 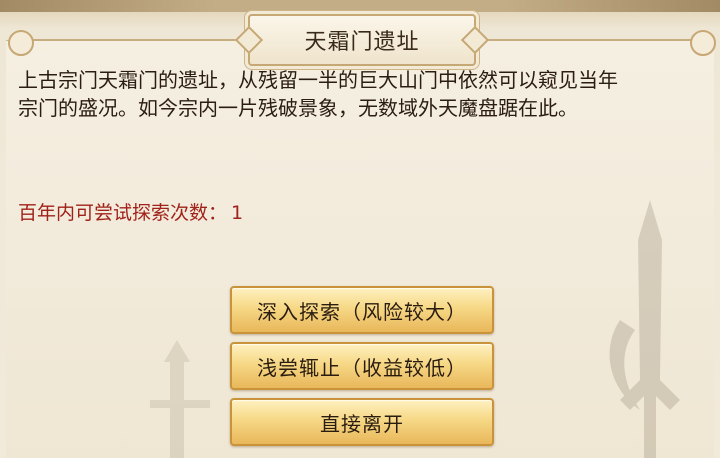 What do you see at coordinates (362, 310) in the screenshot?
I see `deep-explore-button: 深入探索（风险较大）` at bounding box center [362, 310].